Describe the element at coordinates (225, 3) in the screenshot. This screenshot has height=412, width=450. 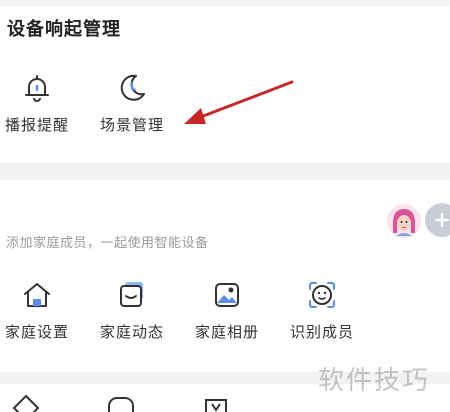
I see `top-divider` at that location.